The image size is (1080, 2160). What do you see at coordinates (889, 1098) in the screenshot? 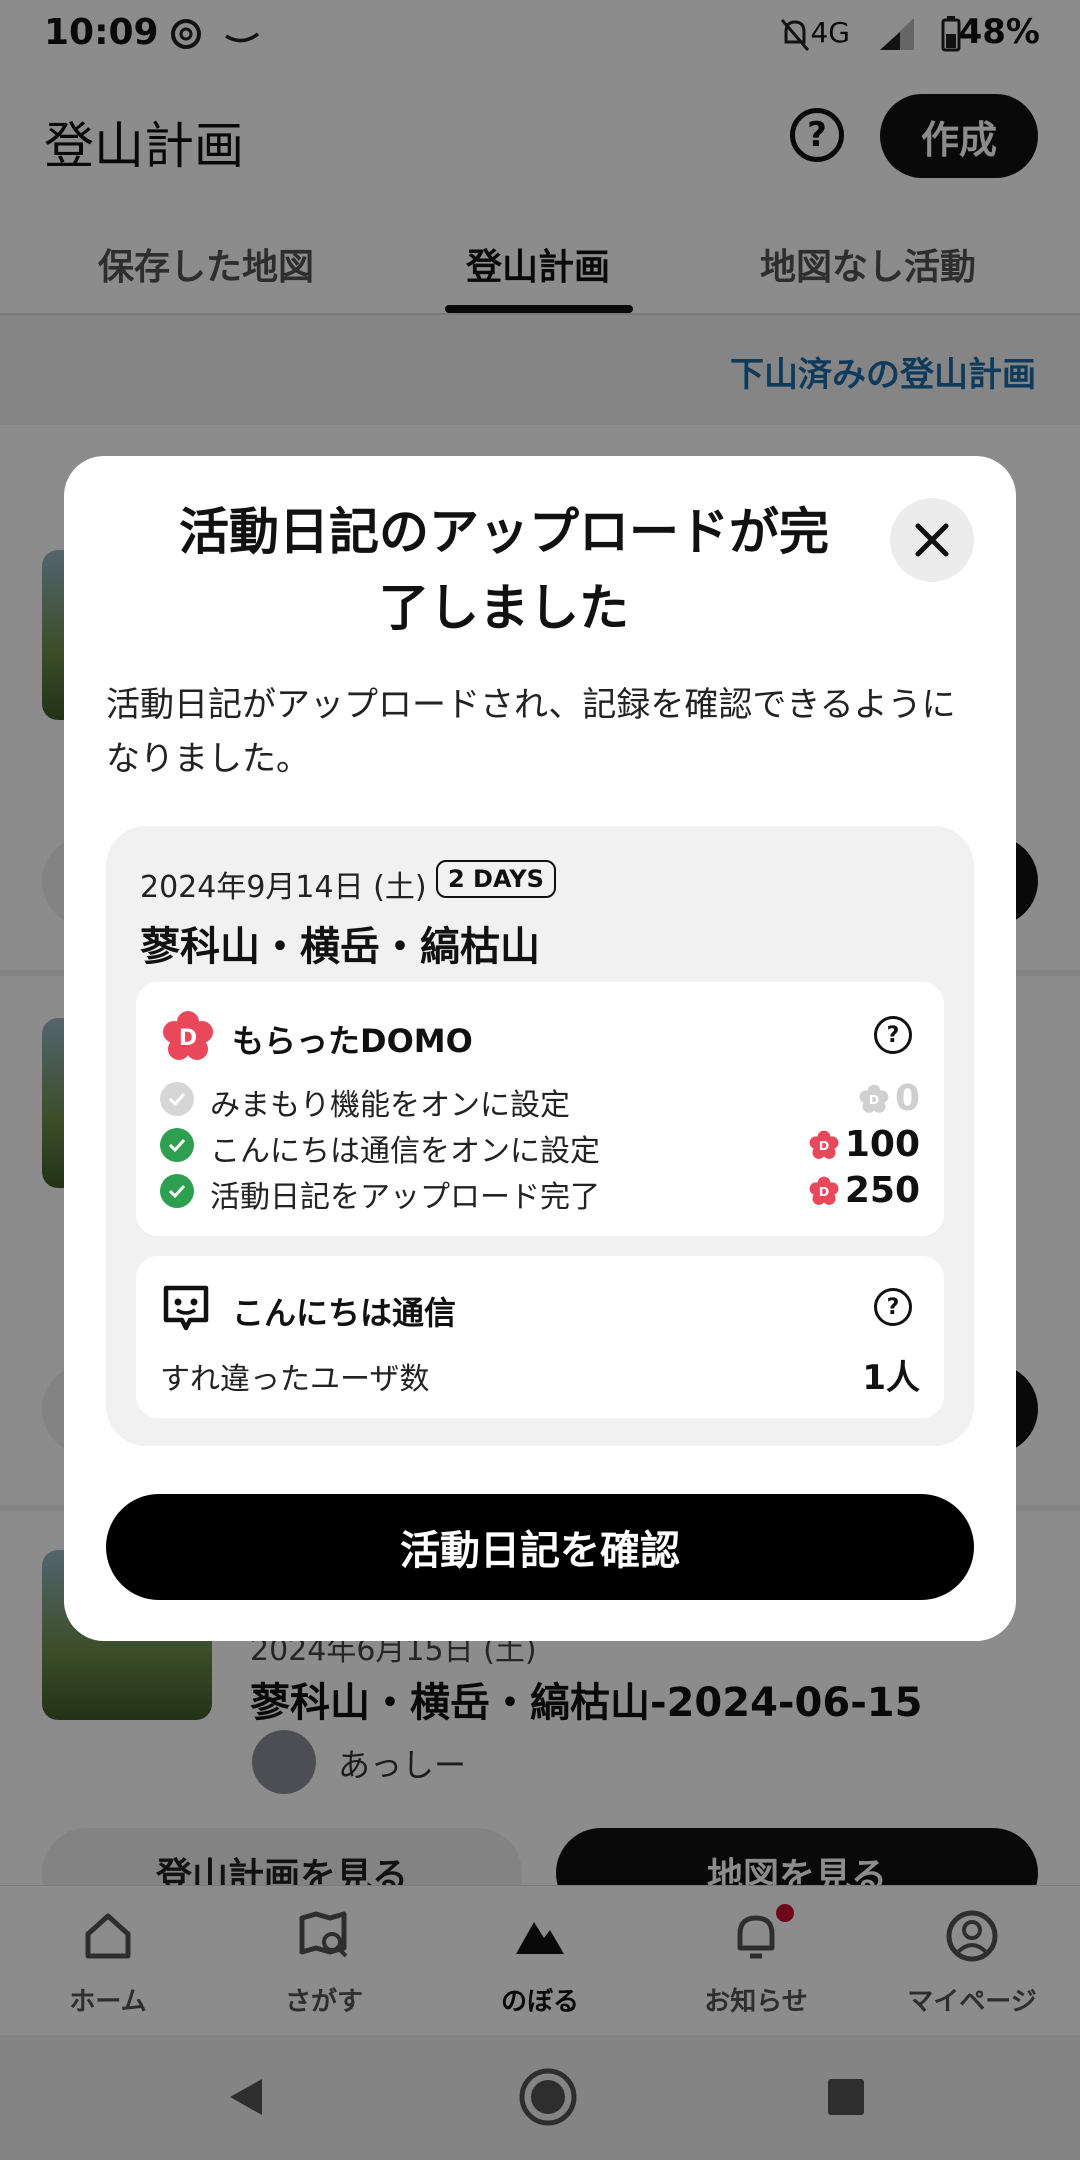
I see `domo-row-value: D 0` at bounding box center [889, 1098].